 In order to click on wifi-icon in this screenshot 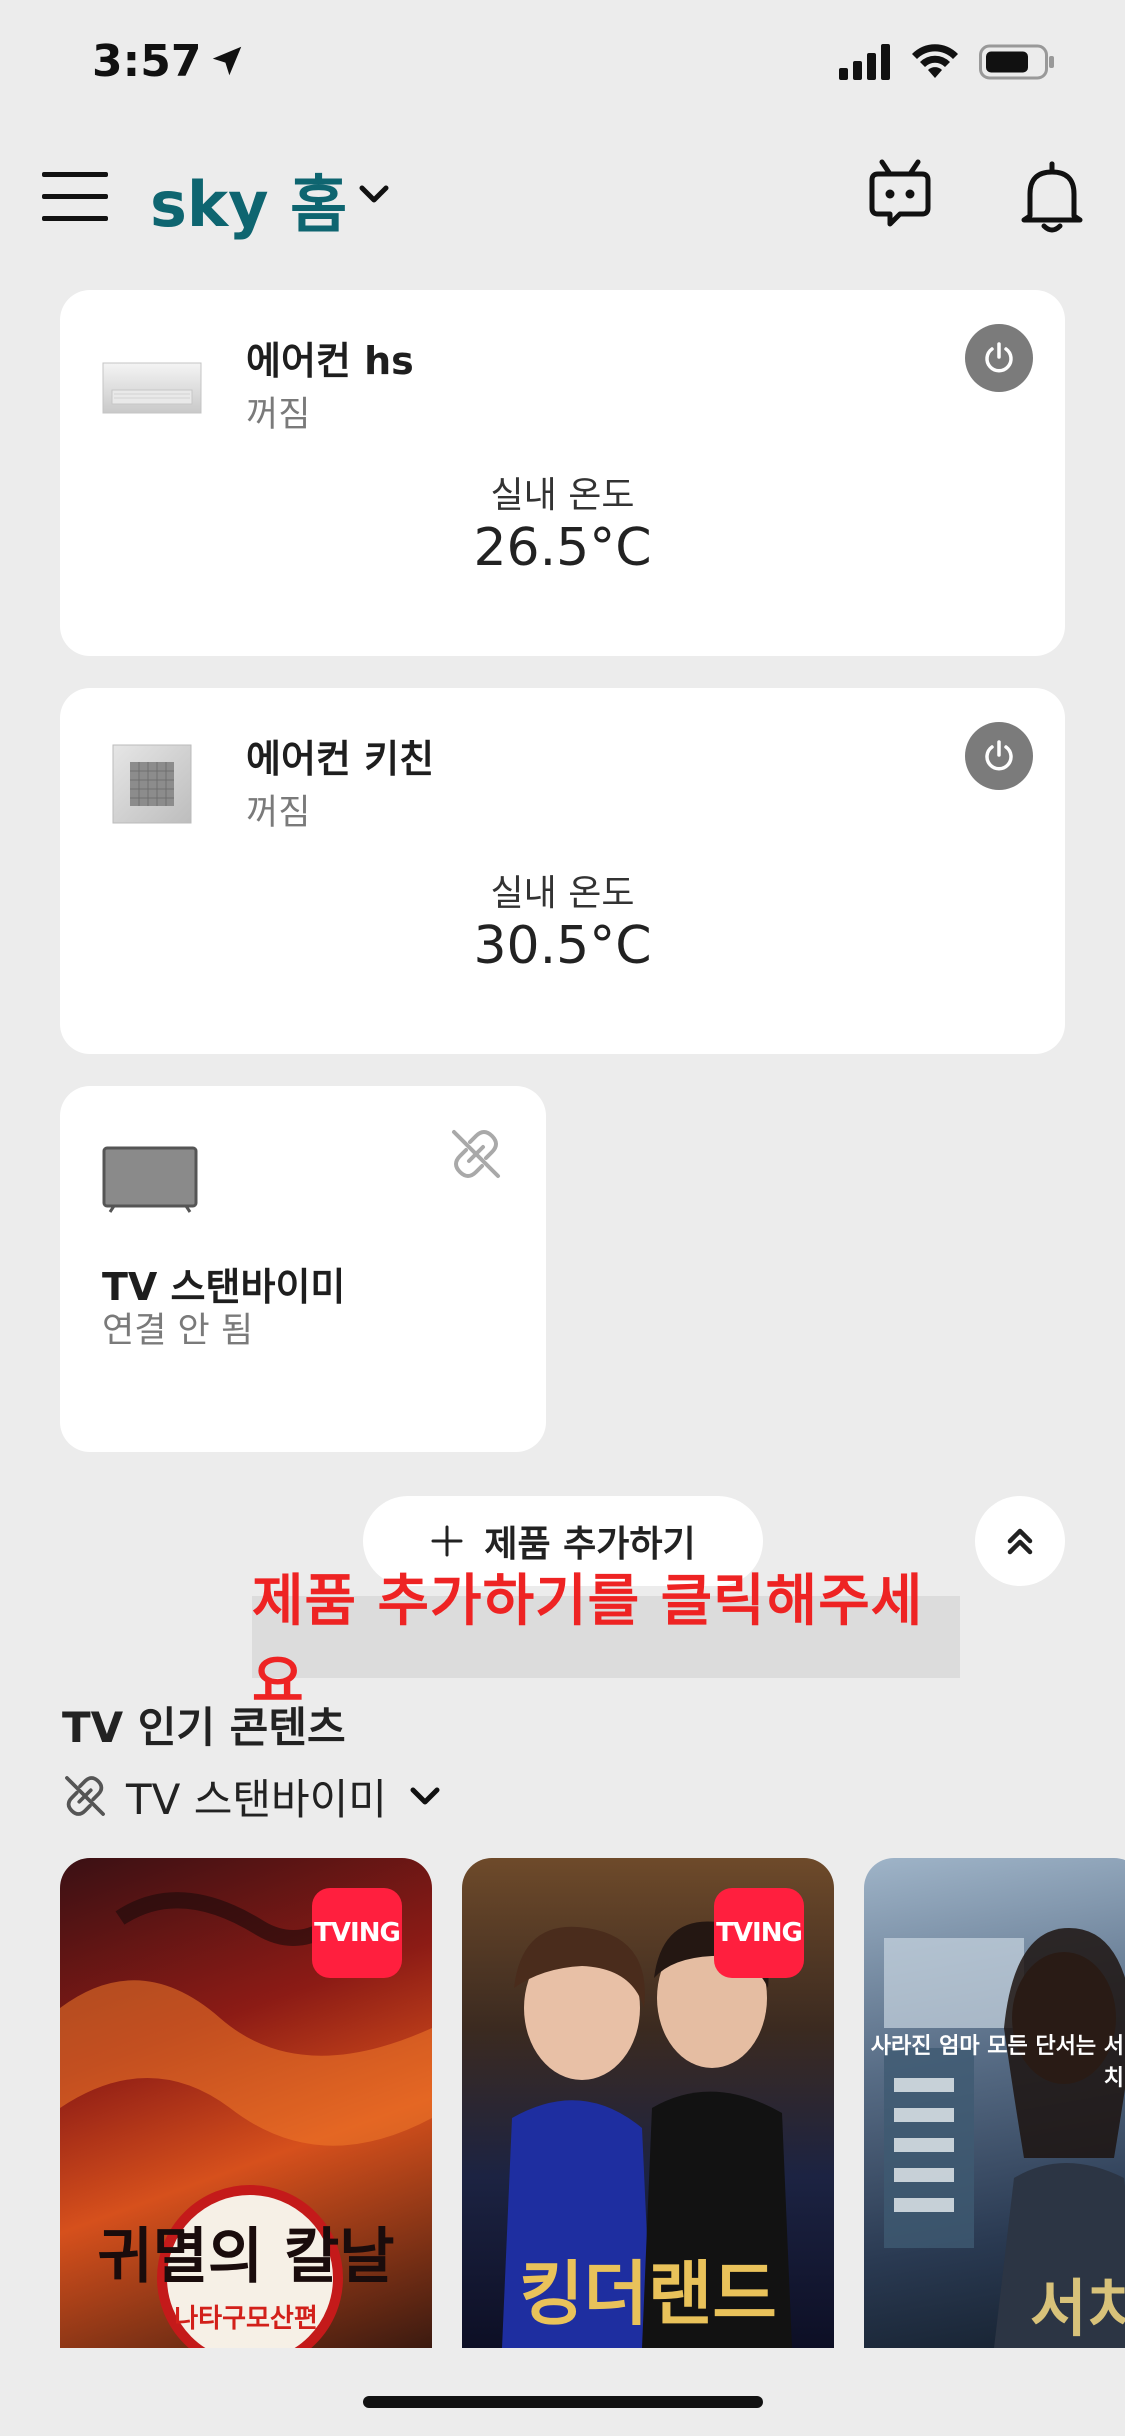, I will do `click(935, 61)`.